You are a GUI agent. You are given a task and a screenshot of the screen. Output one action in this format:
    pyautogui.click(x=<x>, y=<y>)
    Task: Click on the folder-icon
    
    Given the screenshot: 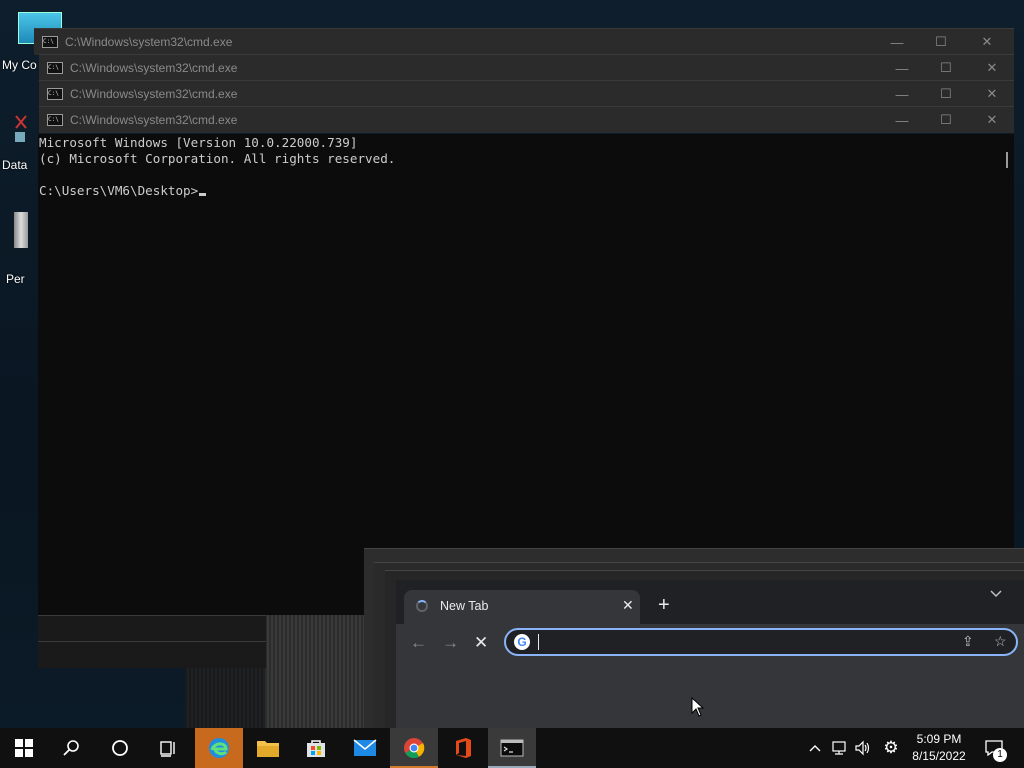 What is the action you would take?
    pyautogui.click(x=268, y=749)
    